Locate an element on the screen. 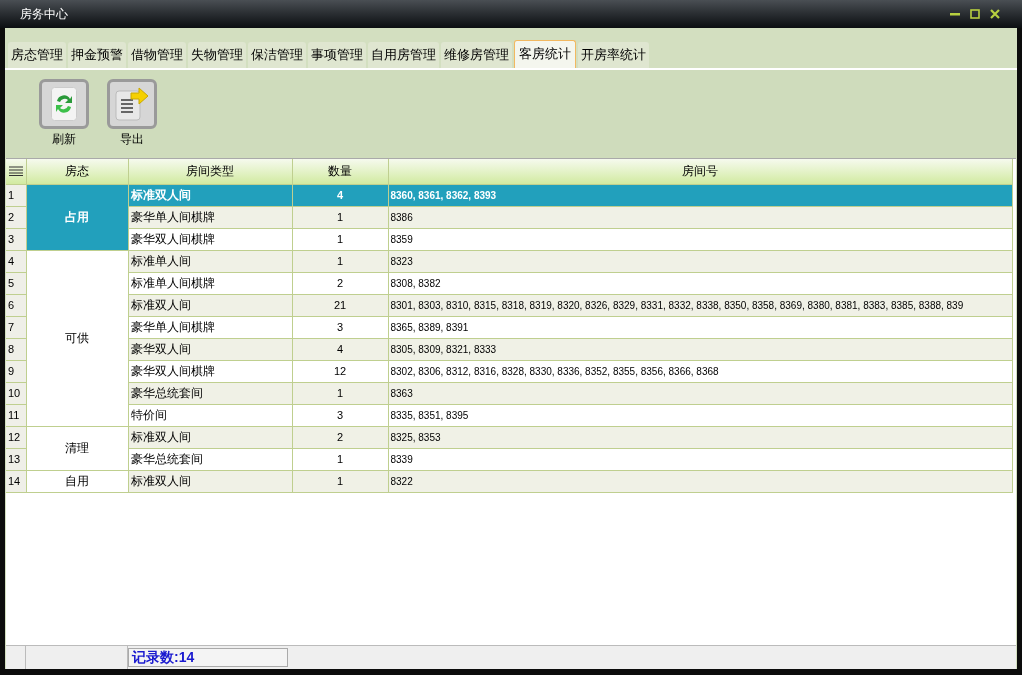 Image resolution: width=1022 pixels, height=675 pixels. table-cell: 8335, 8351, 8395 is located at coordinates (700, 415).